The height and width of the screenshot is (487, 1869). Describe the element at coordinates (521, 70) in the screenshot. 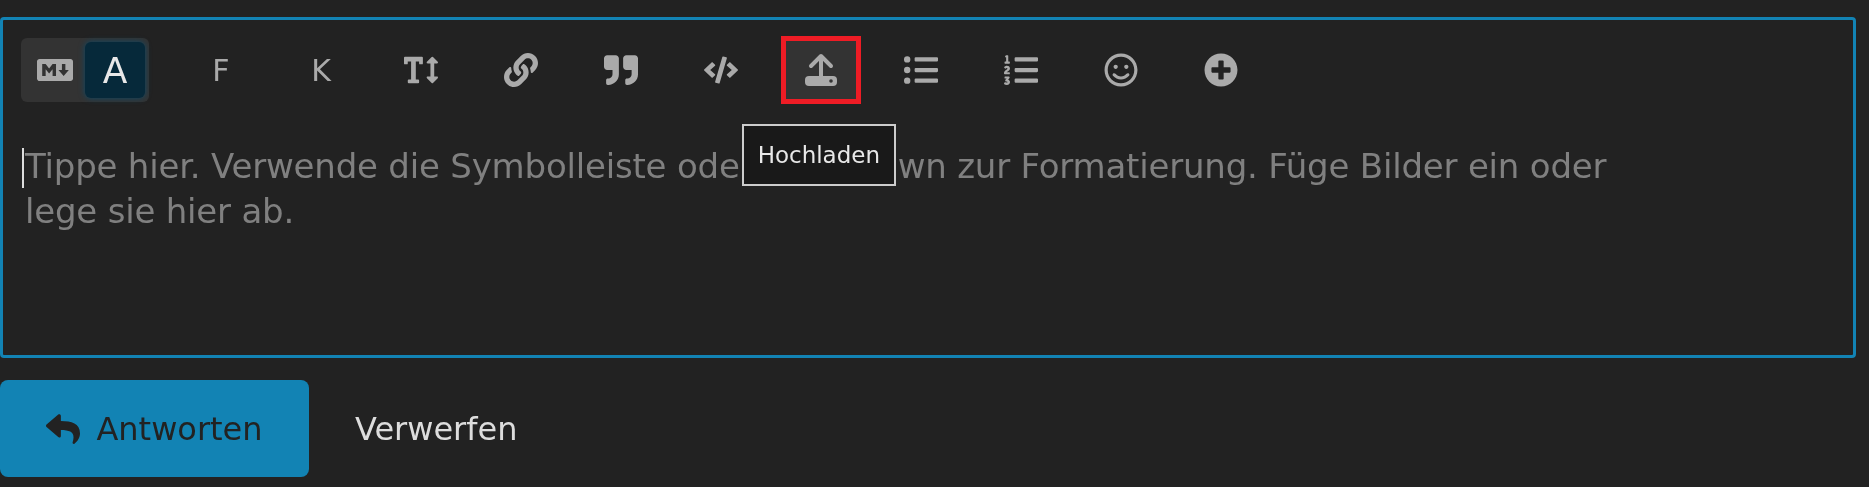

I see `link-icon` at that location.